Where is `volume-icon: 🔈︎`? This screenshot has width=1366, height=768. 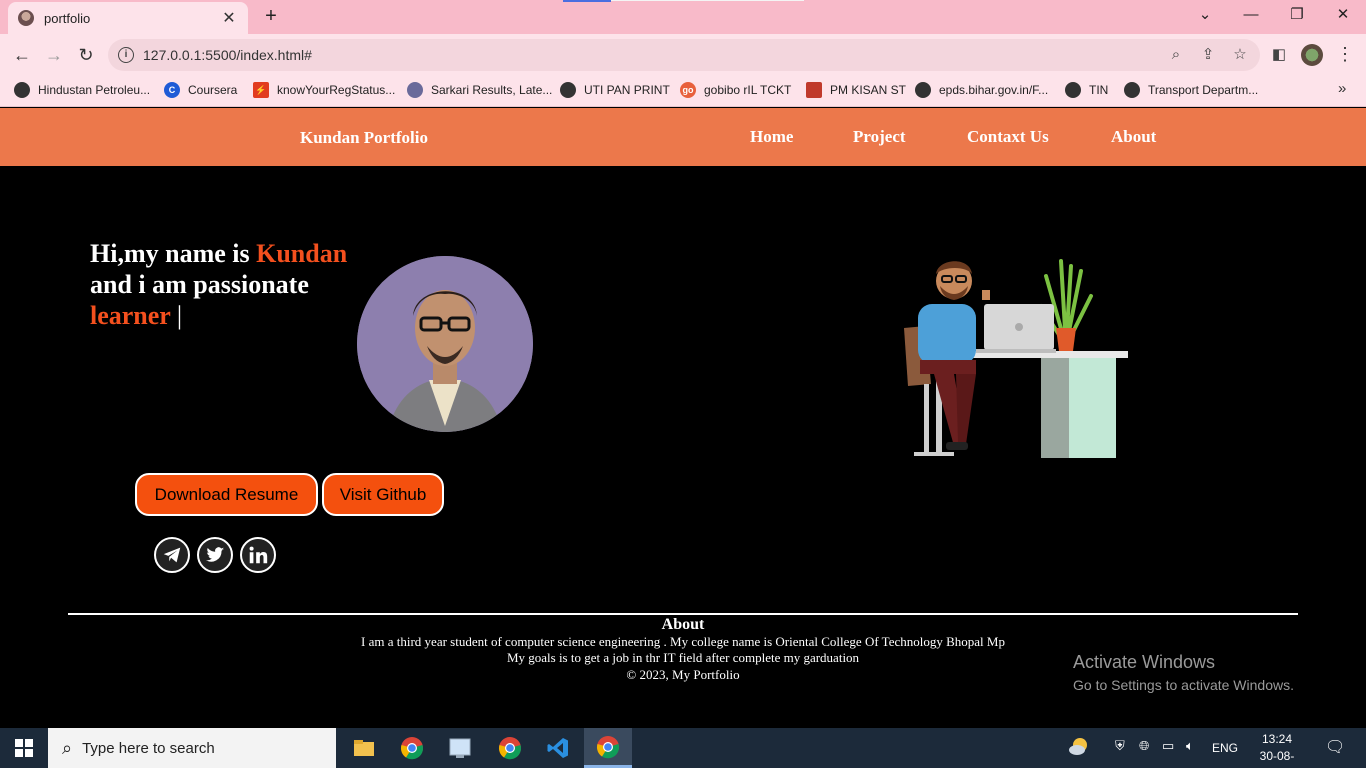
volume-icon: 🔈︎ is located at coordinates (1190, 746).